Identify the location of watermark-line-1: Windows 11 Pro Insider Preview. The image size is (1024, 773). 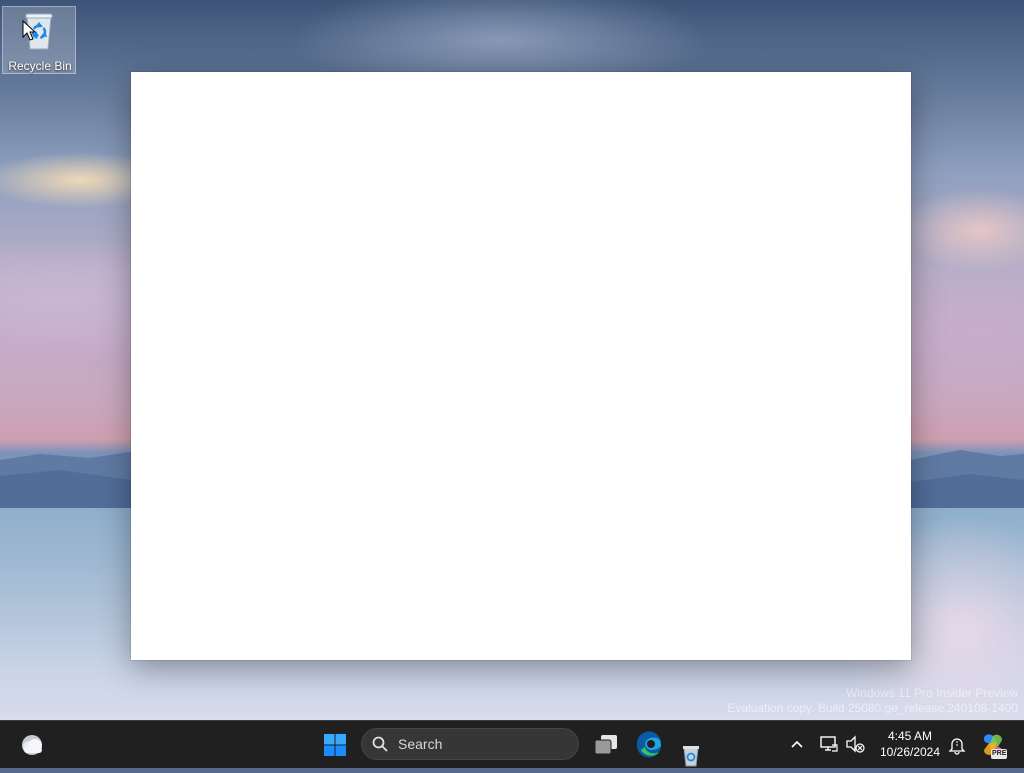
(932, 693).